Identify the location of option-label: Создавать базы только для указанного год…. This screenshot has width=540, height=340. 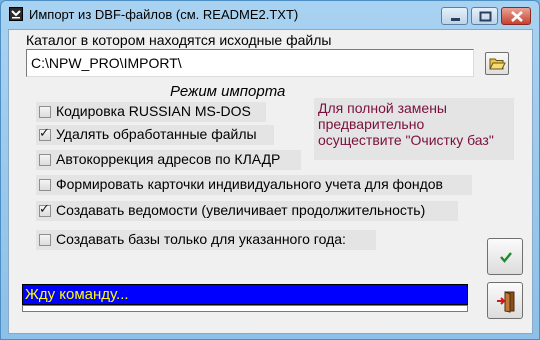
(201, 239).